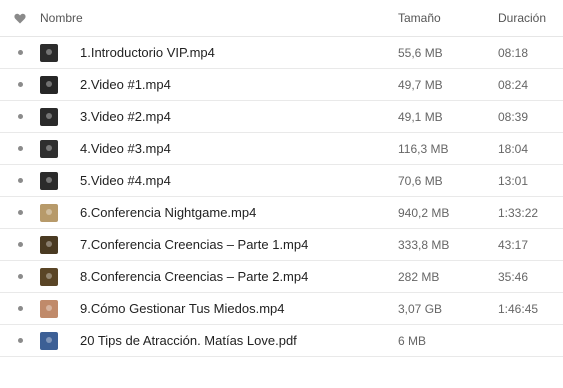  I want to click on list-item: 2.Video #1.mp4 49,7 MB 08:24, so click(281, 85).